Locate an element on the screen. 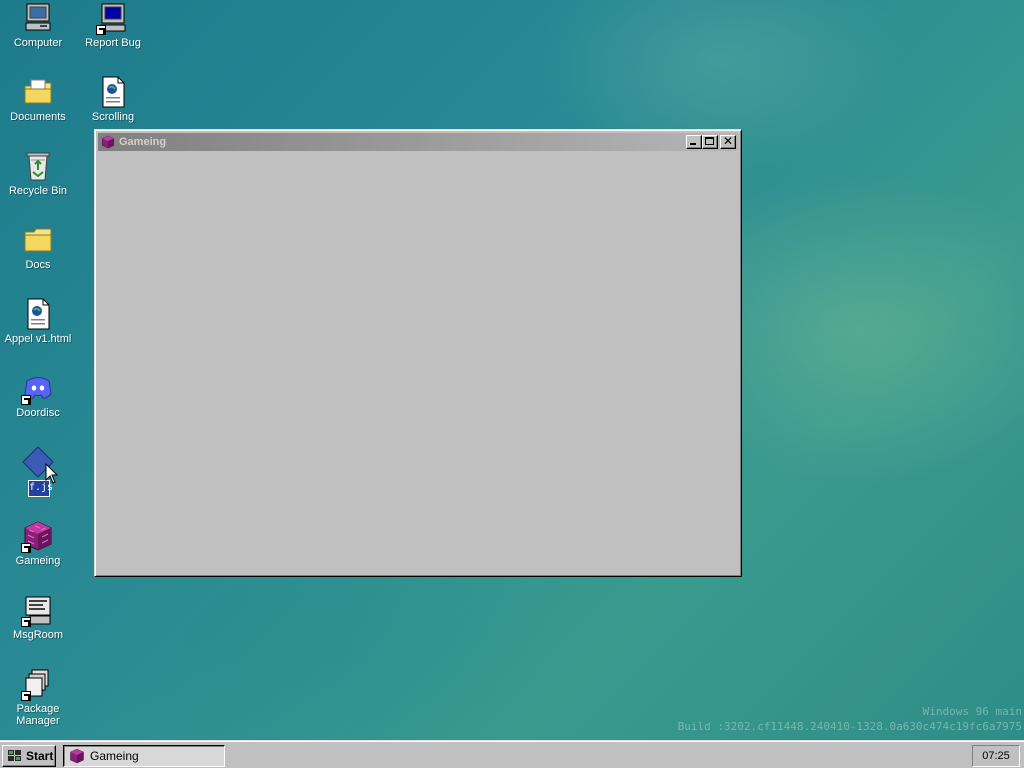  documents-folder-icon is located at coordinates (38, 92).